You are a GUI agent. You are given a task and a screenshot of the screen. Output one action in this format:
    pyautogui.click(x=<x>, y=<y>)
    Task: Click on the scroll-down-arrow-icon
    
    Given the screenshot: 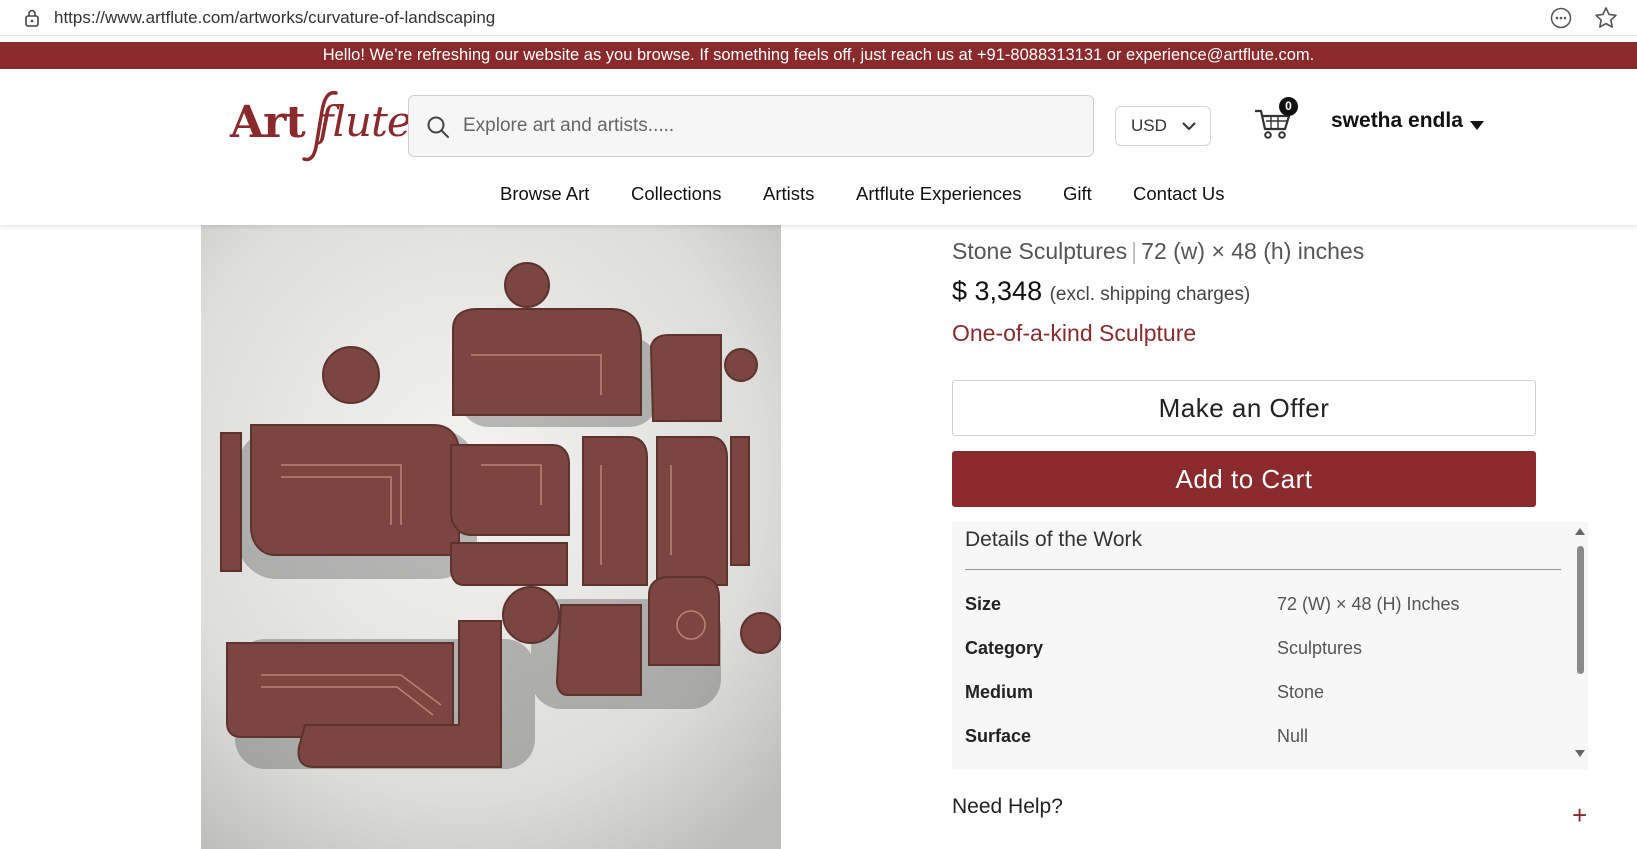 What is the action you would take?
    pyautogui.click(x=1580, y=753)
    